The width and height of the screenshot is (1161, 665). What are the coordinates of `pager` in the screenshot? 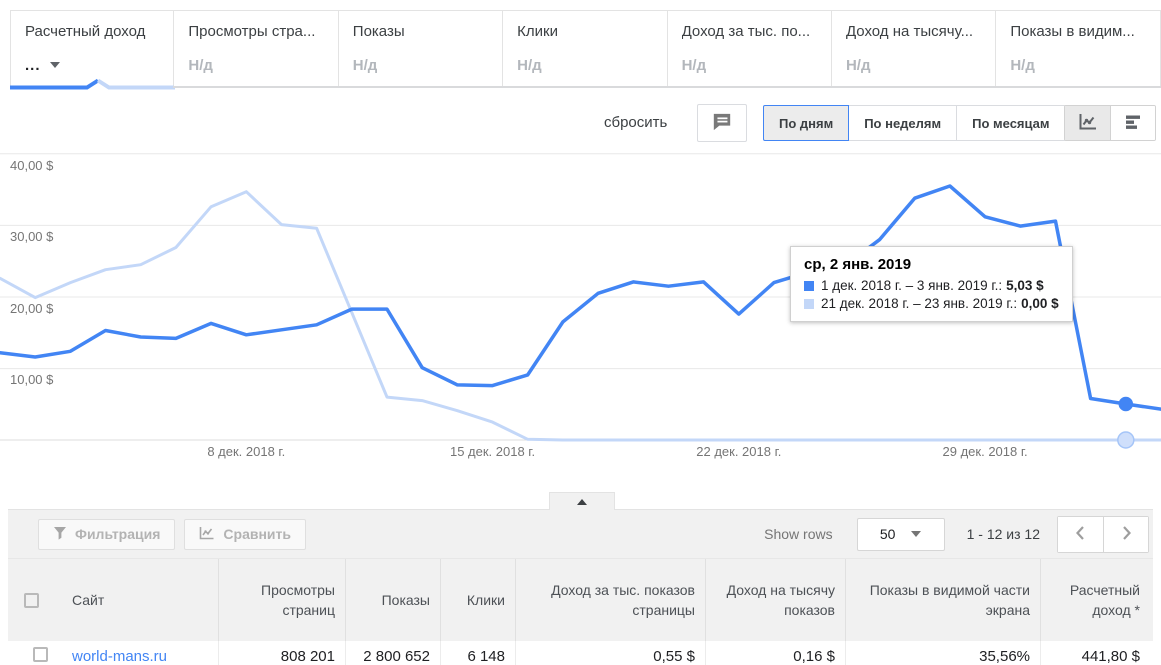 It's located at (1103, 534).